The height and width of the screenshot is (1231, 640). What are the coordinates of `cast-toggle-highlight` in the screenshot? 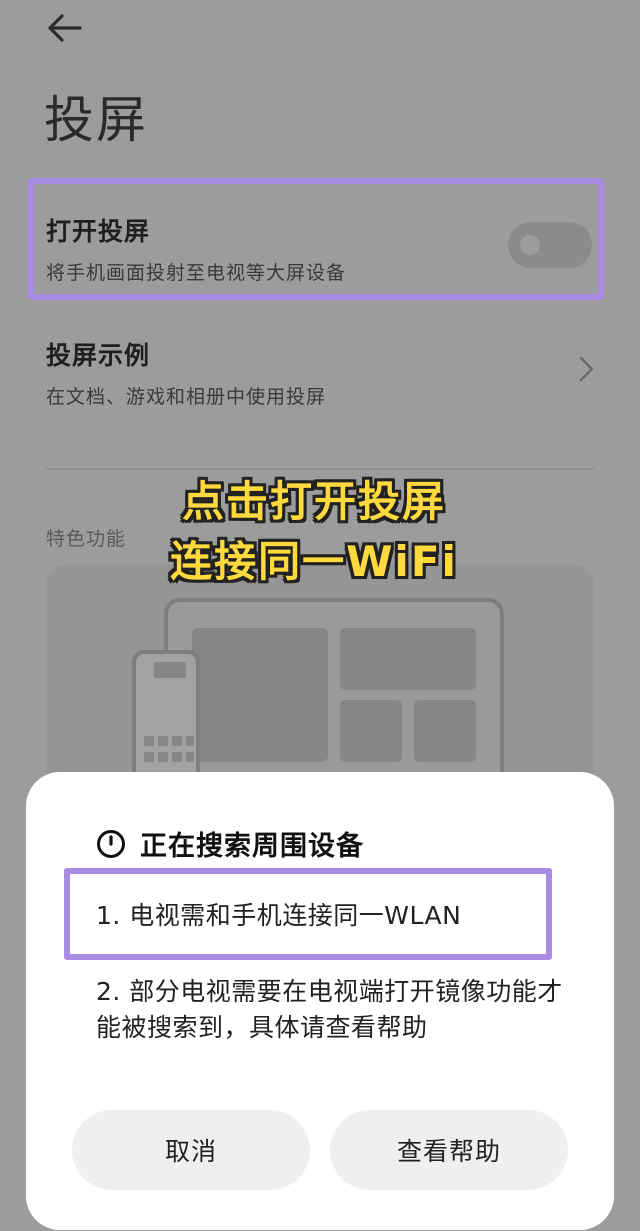 It's located at (316, 239).